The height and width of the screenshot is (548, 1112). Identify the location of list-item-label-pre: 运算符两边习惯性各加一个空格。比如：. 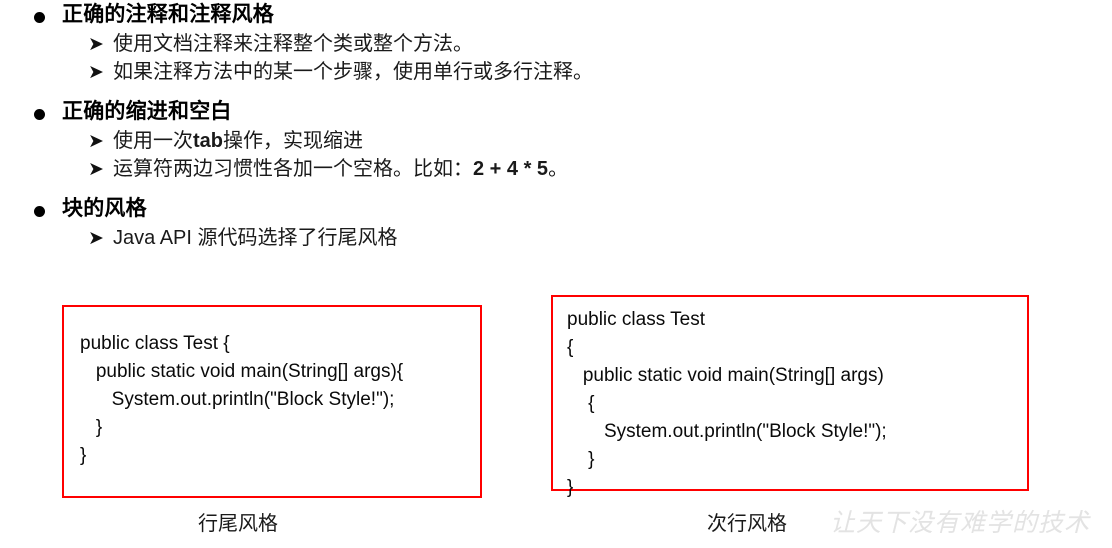
(293, 169).